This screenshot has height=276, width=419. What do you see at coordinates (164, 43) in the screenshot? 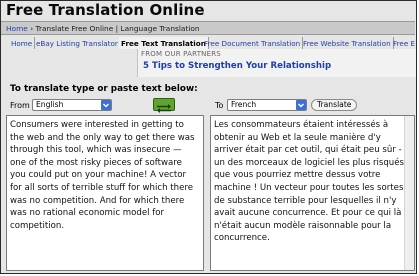
I see `tab-free-text-translation: Free Text Translation` at bounding box center [164, 43].